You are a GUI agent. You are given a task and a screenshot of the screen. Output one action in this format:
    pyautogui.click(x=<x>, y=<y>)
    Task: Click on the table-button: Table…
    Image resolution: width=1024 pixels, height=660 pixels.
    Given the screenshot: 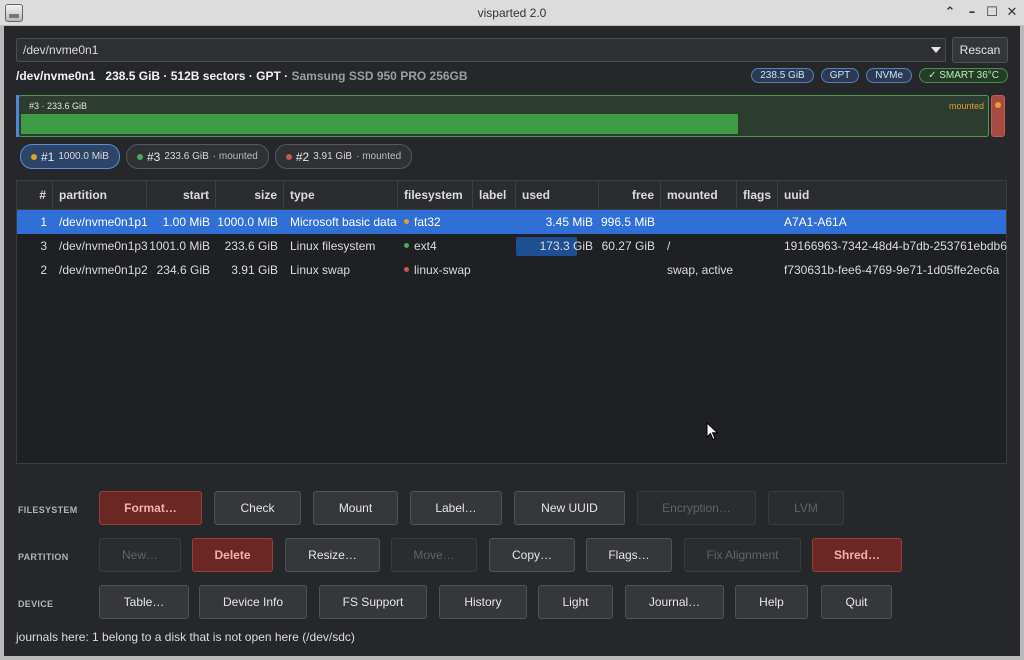 What is the action you would take?
    pyautogui.click(x=144, y=602)
    